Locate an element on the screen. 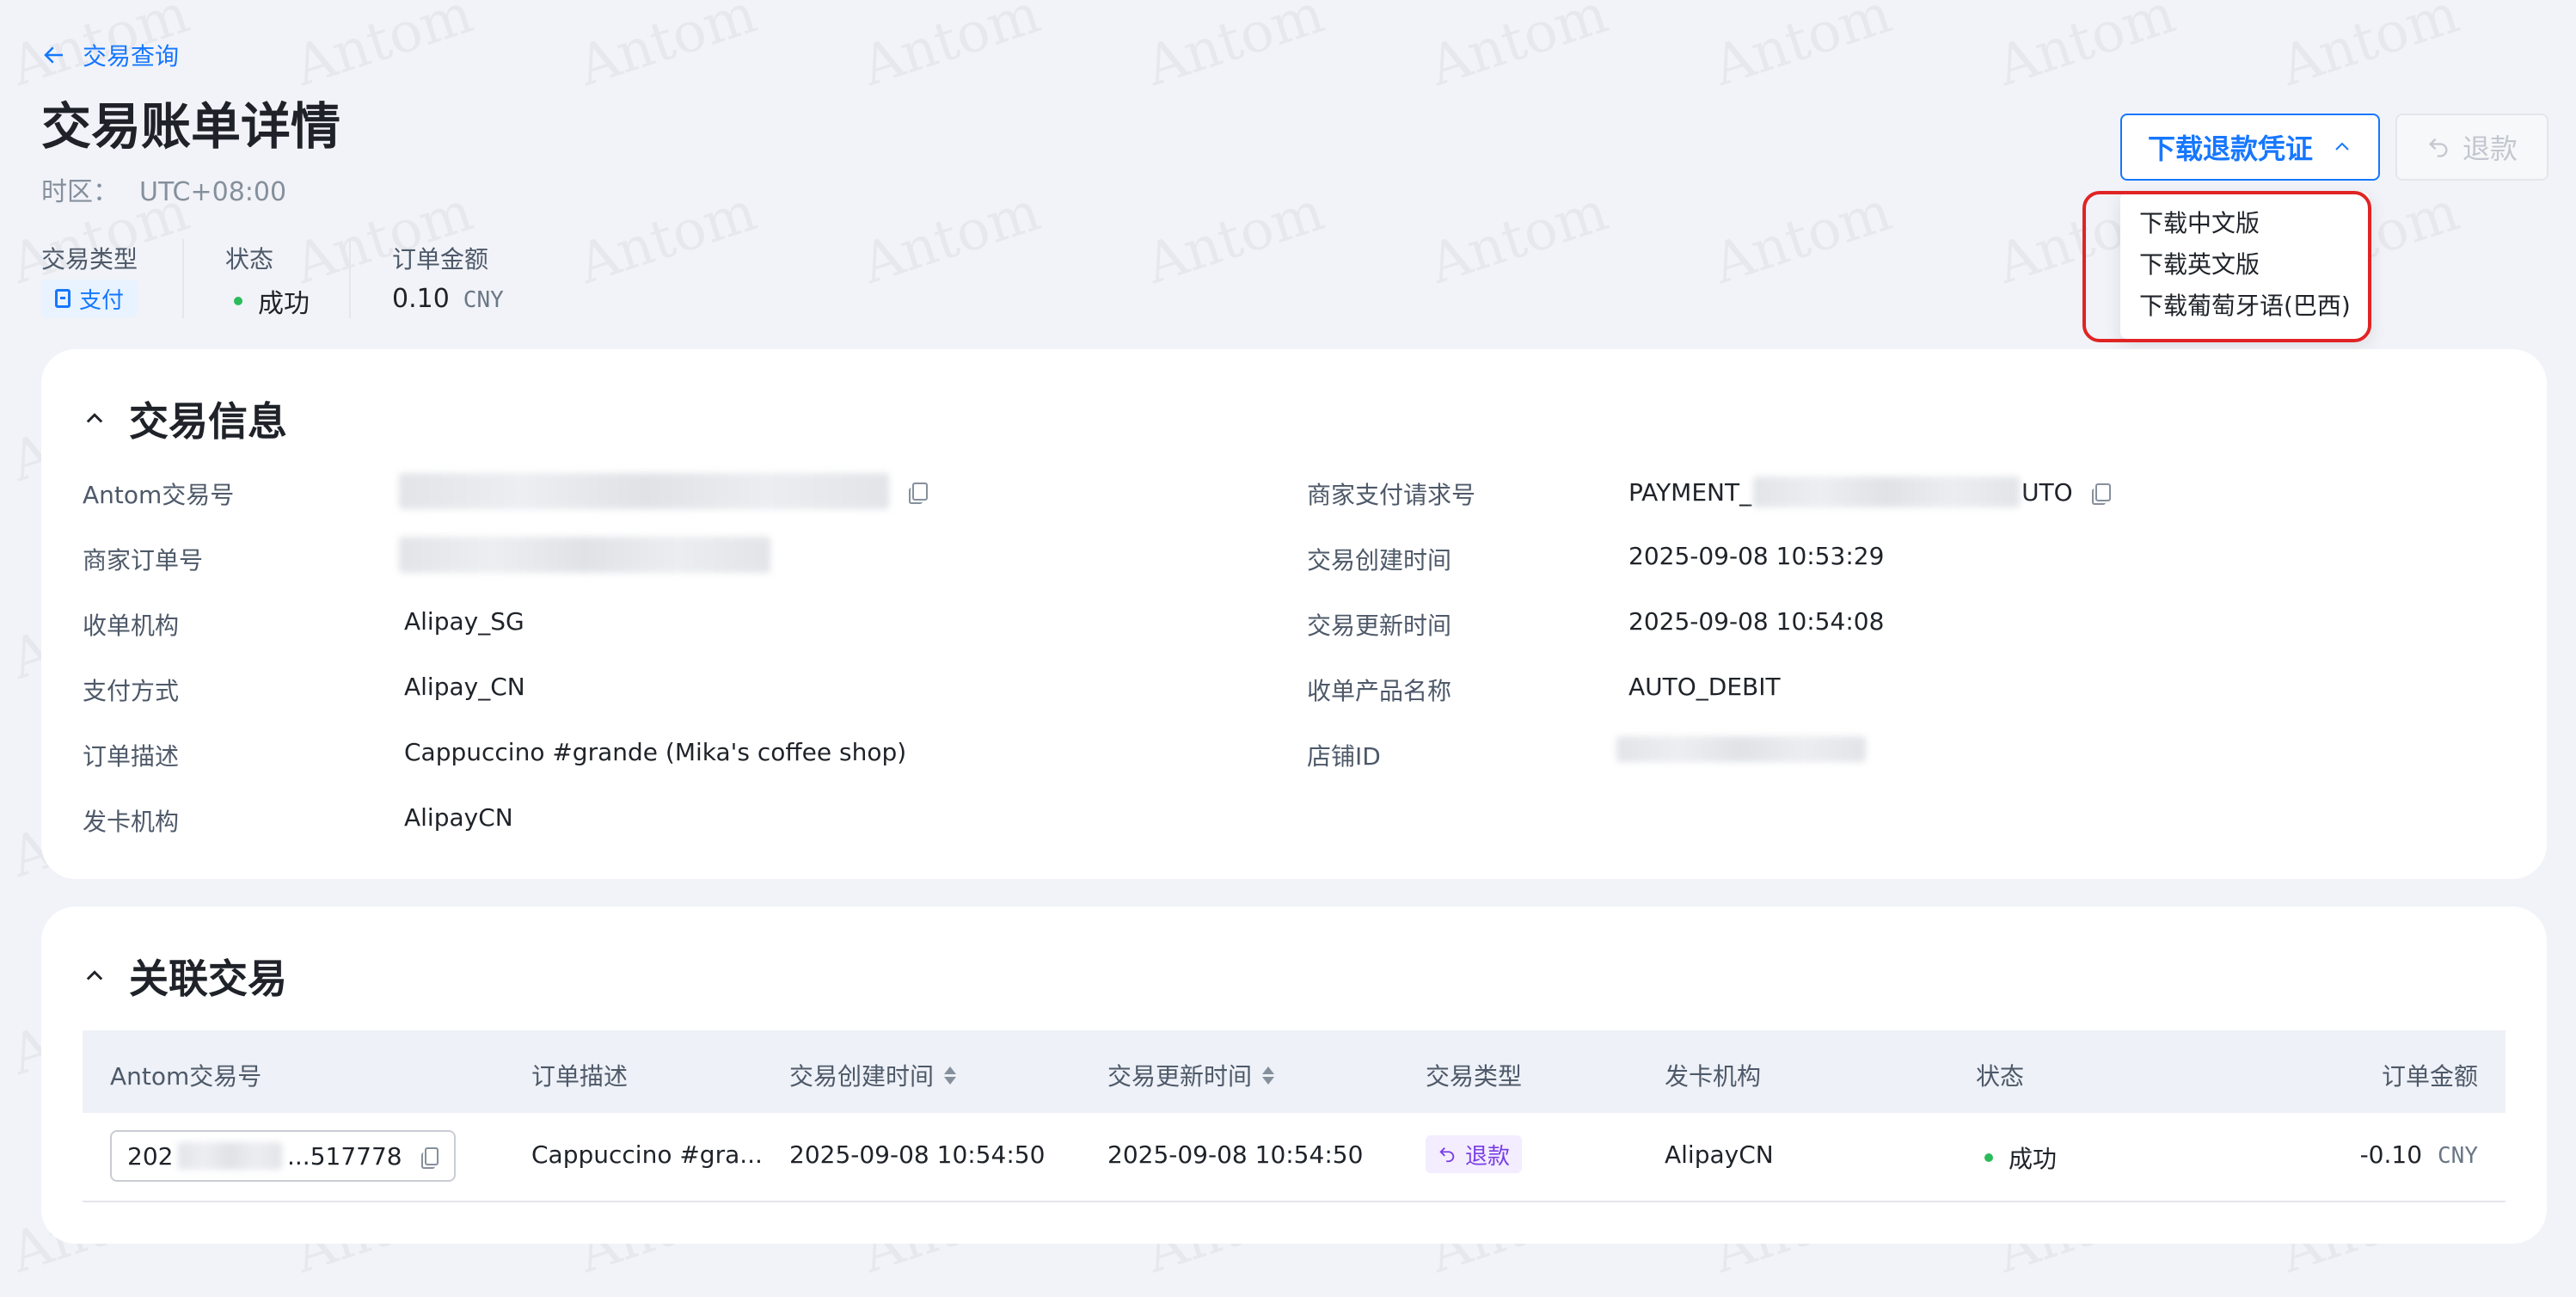 The width and height of the screenshot is (2576, 1297). column-header-type: 交易类型 is located at coordinates (1474, 1076).